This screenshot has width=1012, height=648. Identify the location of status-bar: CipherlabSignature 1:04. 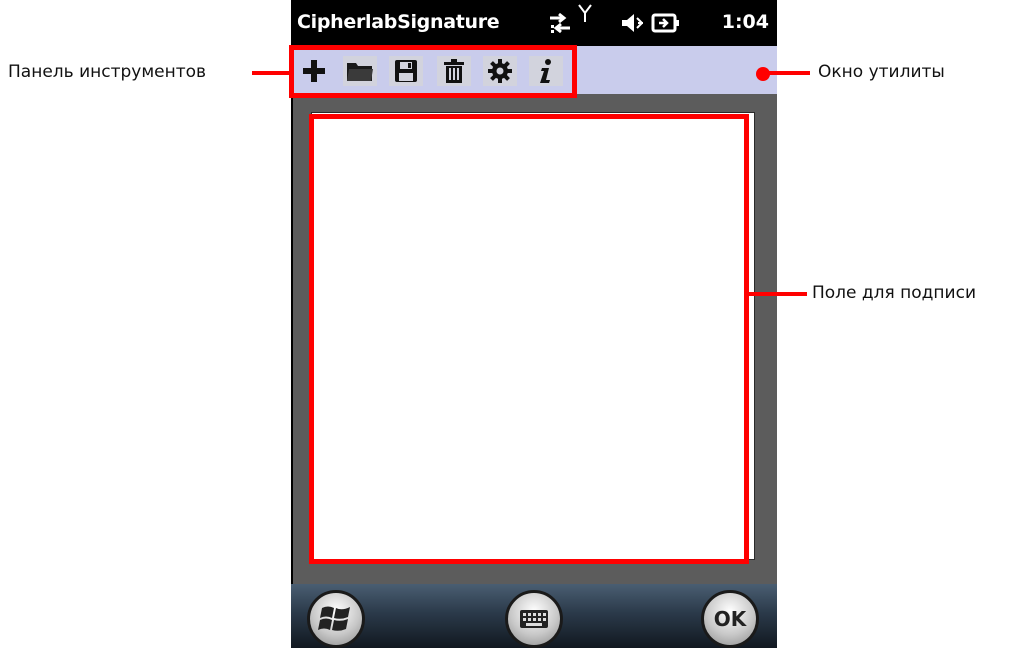
(534, 23).